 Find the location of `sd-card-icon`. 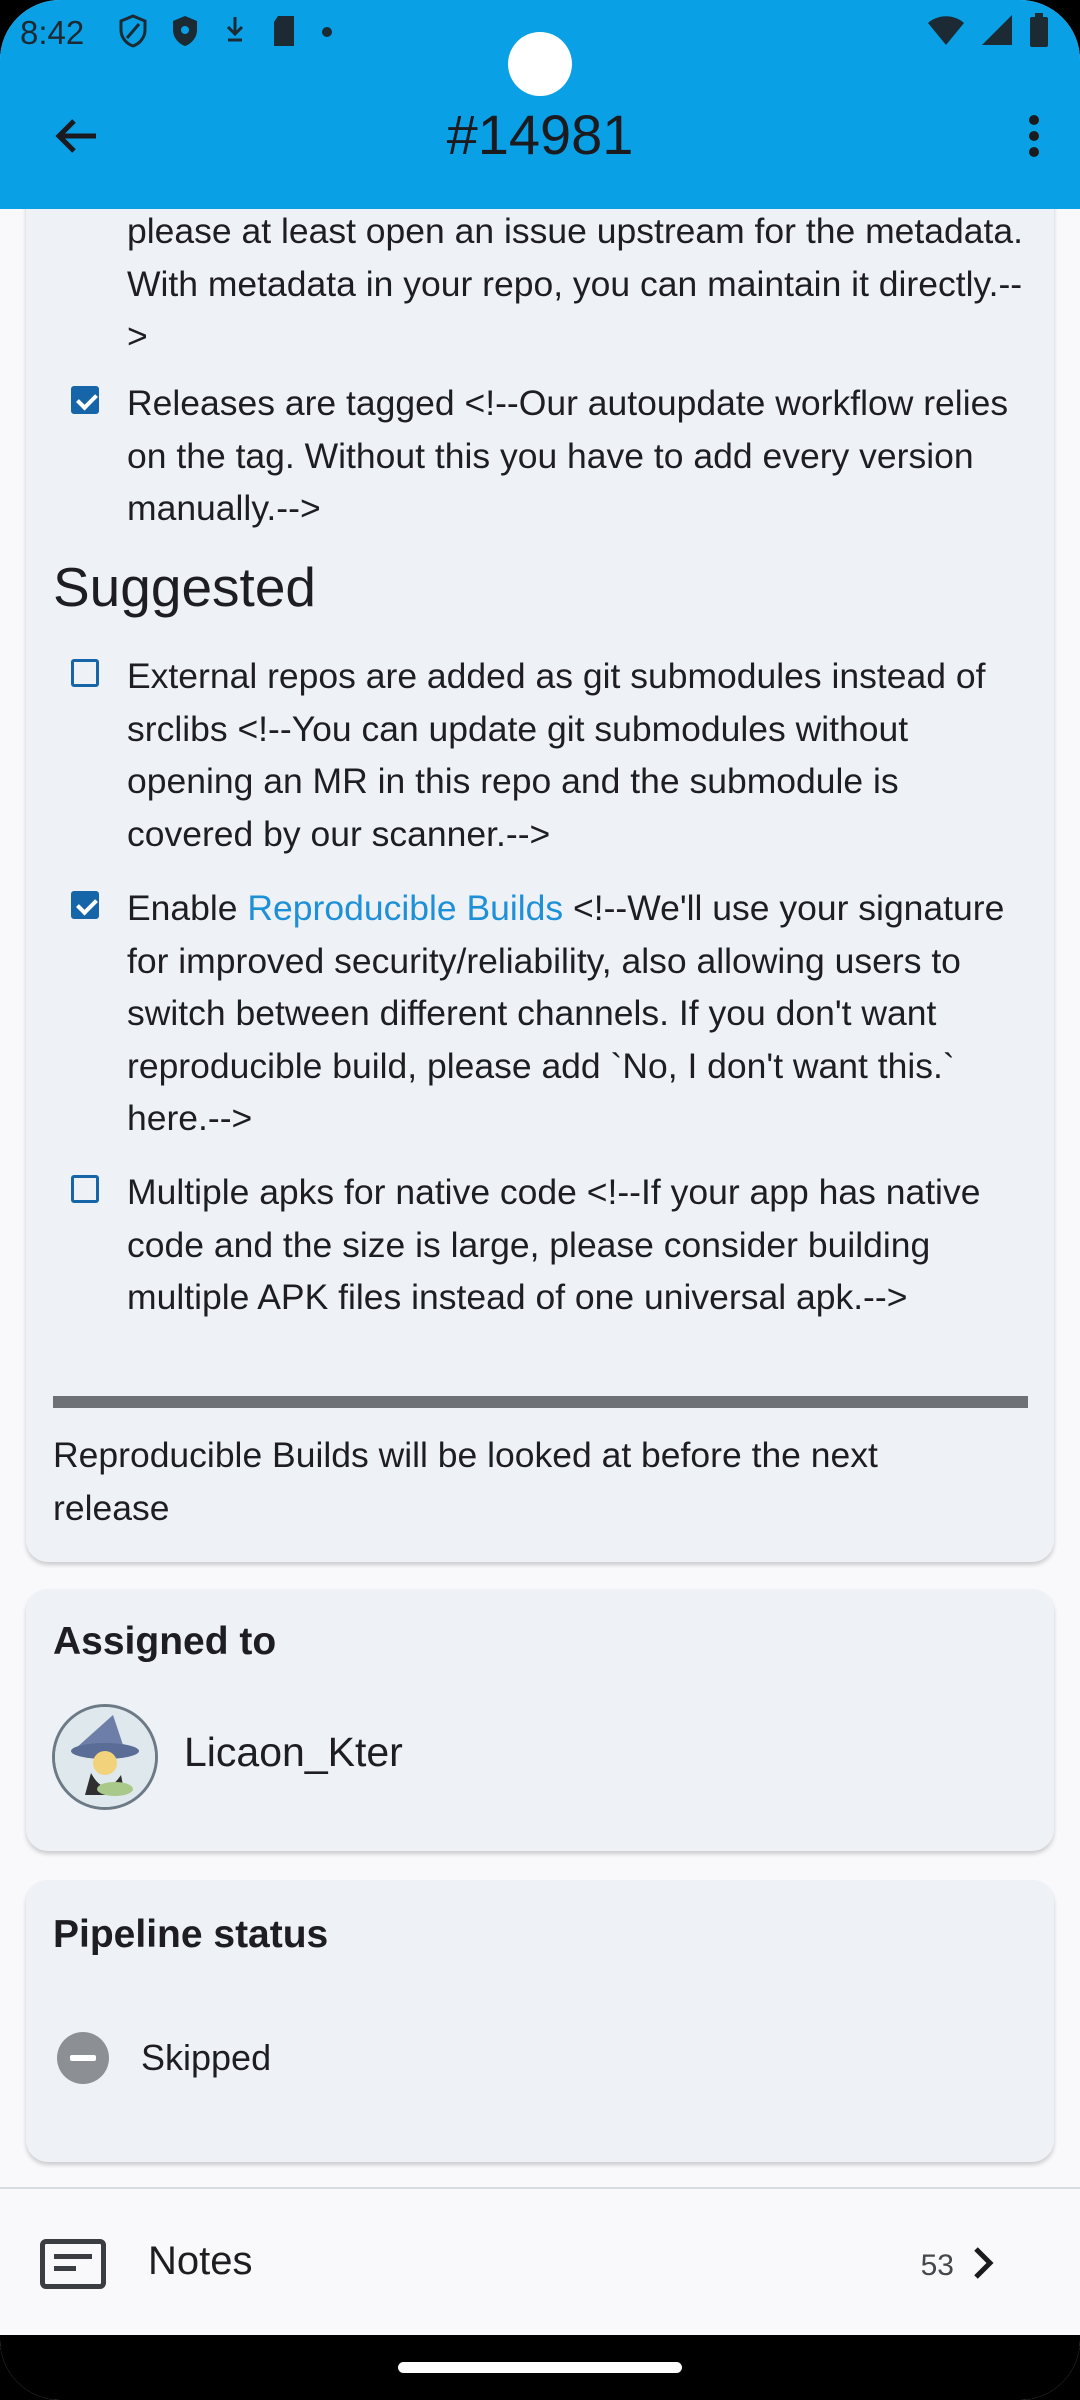

sd-card-icon is located at coordinates (284, 31).